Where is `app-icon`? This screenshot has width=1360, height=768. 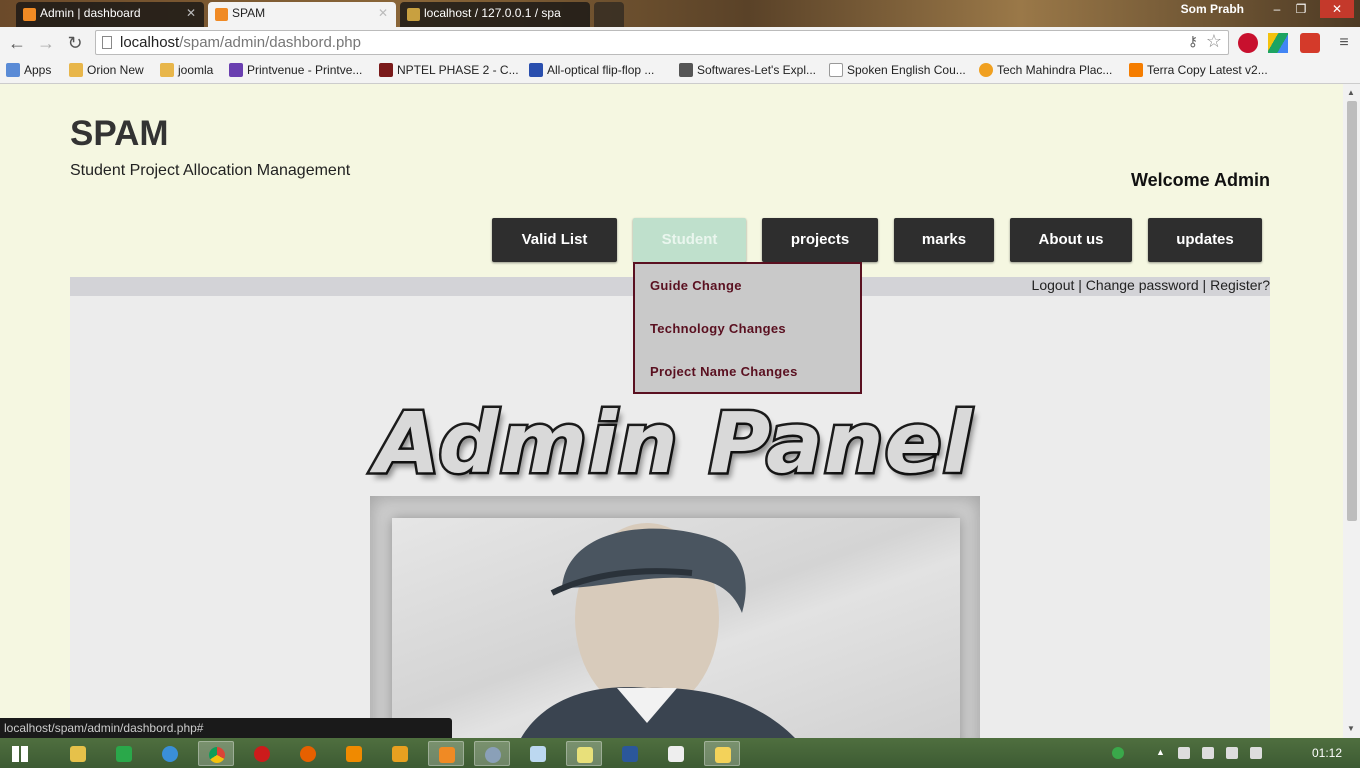 app-icon is located at coordinates (124, 754).